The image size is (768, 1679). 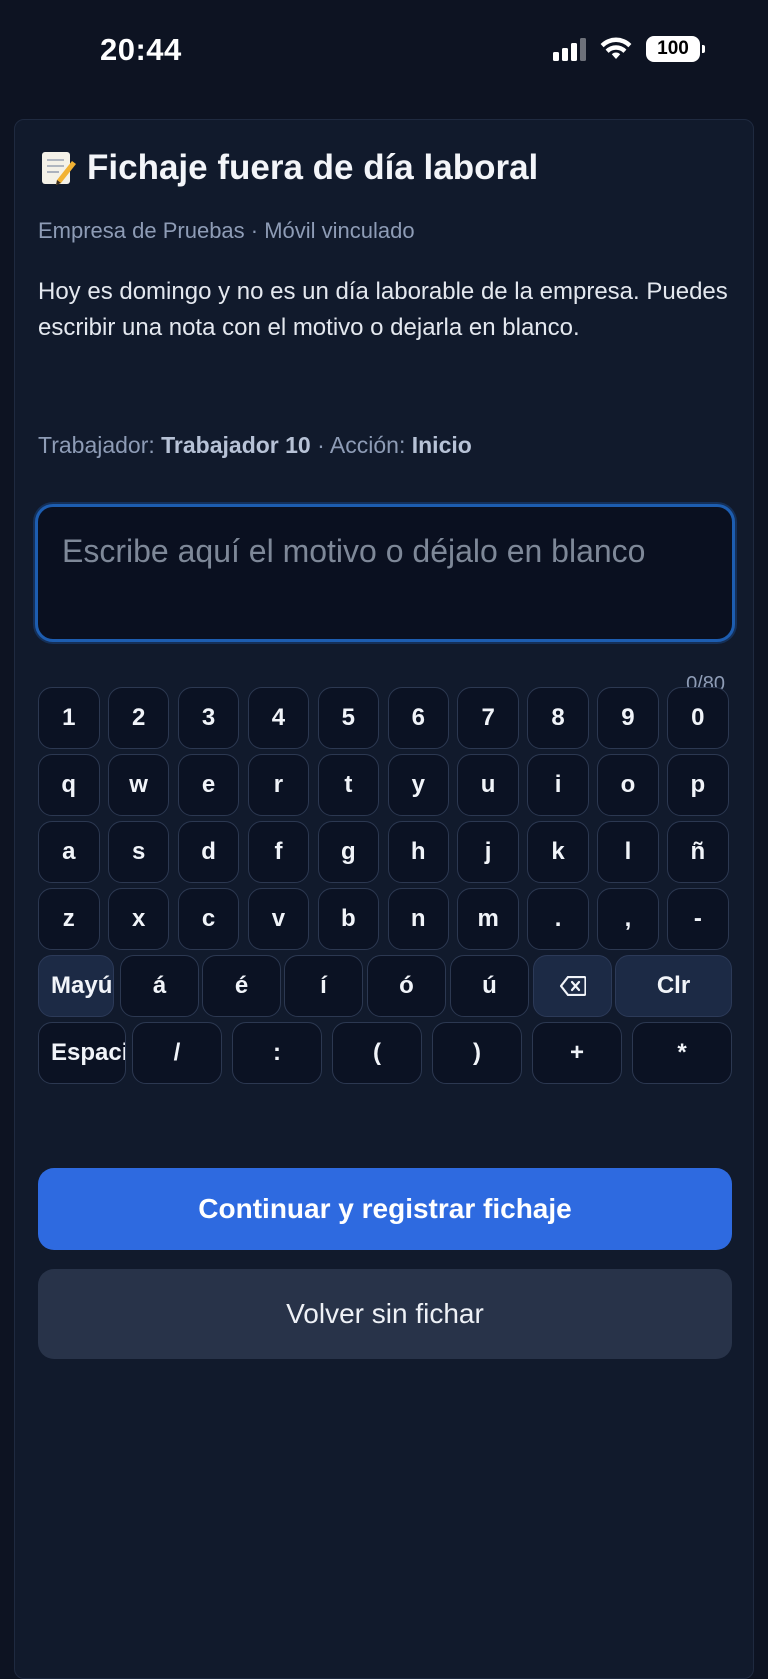 What do you see at coordinates (236, 445) in the screenshot?
I see `worker-value: Trabajador 10` at bounding box center [236, 445].